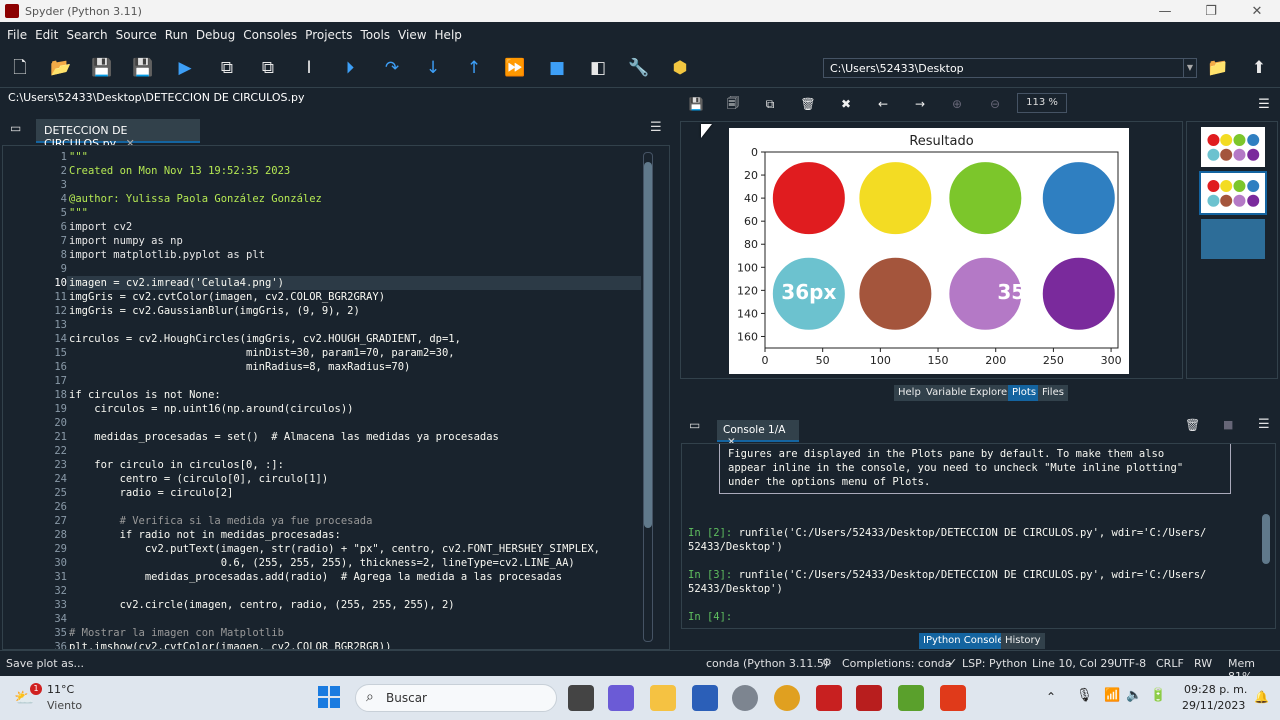  Describe the element at coordinates (787, 698) in the screenshot. I see `chrome-icon` at that location.